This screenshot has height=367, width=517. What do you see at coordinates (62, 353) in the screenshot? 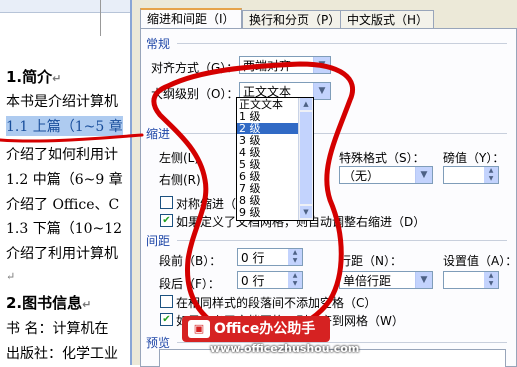
I see `doc-line: 出版社：化学工业` at bounding box center [62, 353].